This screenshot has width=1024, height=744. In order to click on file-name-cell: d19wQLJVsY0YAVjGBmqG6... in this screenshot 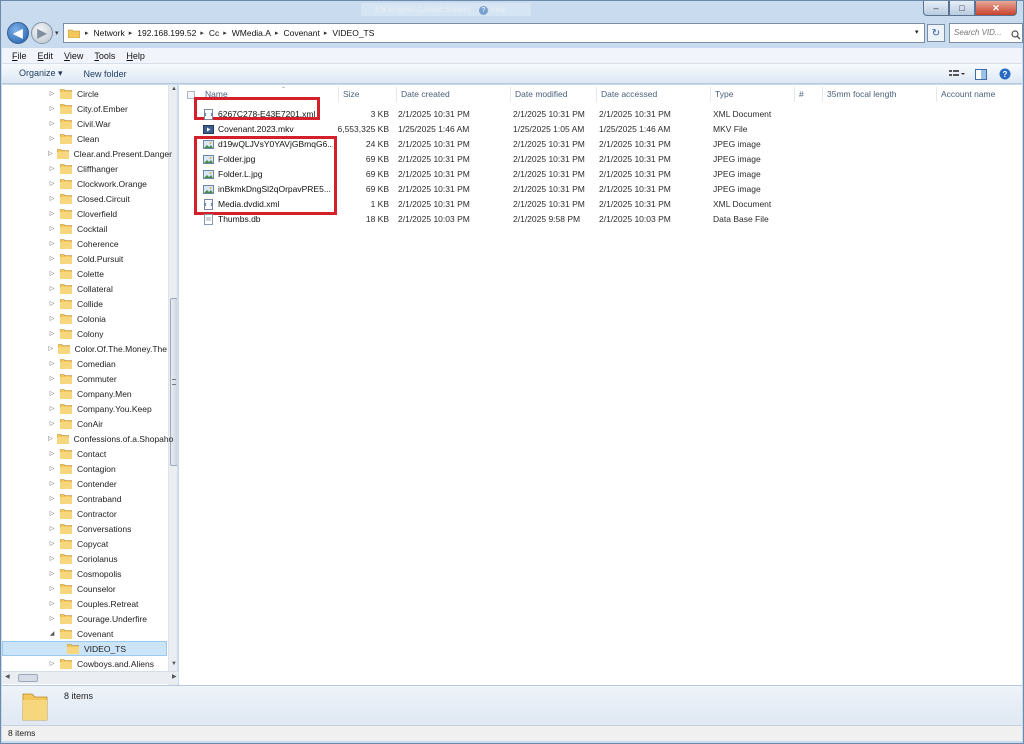, I will do `click(268, 144)`.